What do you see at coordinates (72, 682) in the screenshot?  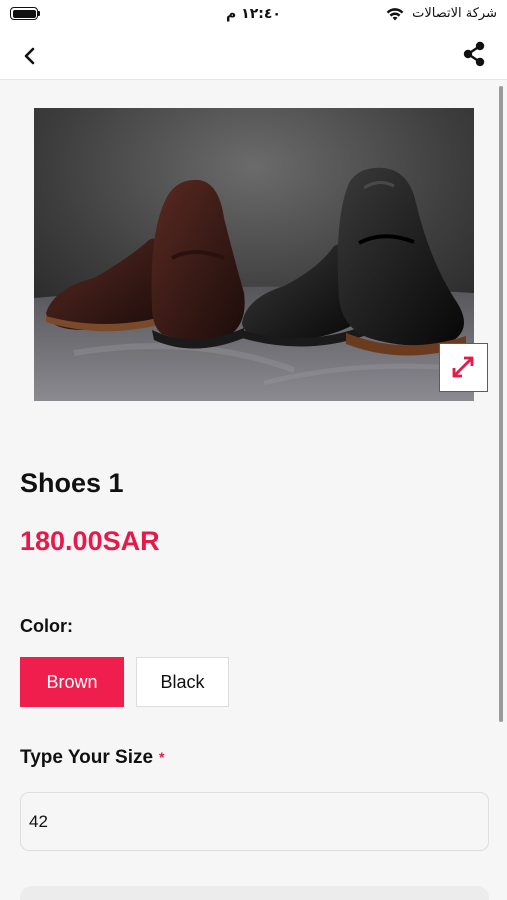 I see `color-option-brown: Brown` at bounding box center [72, 682].